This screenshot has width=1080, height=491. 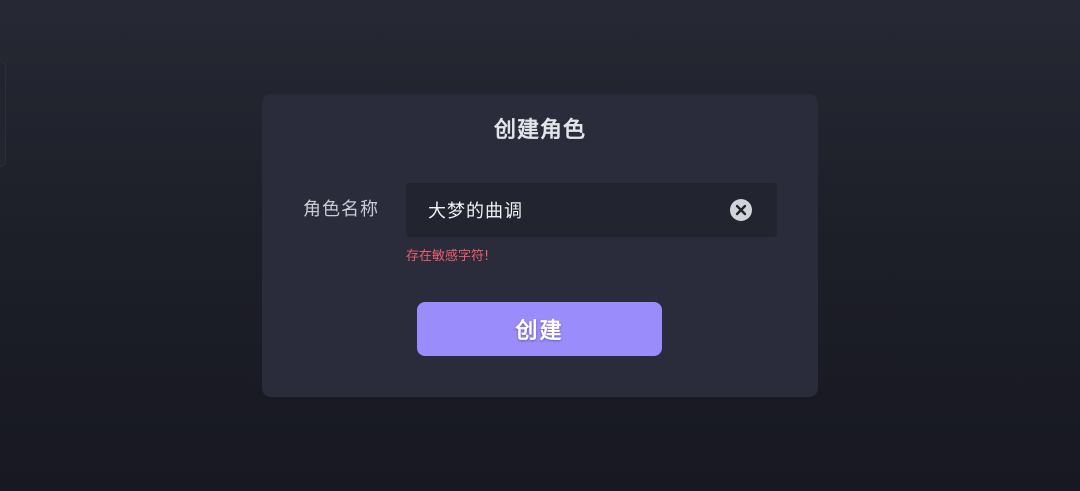 I want to click on side-panel-edge, so click(x=3, y=114).